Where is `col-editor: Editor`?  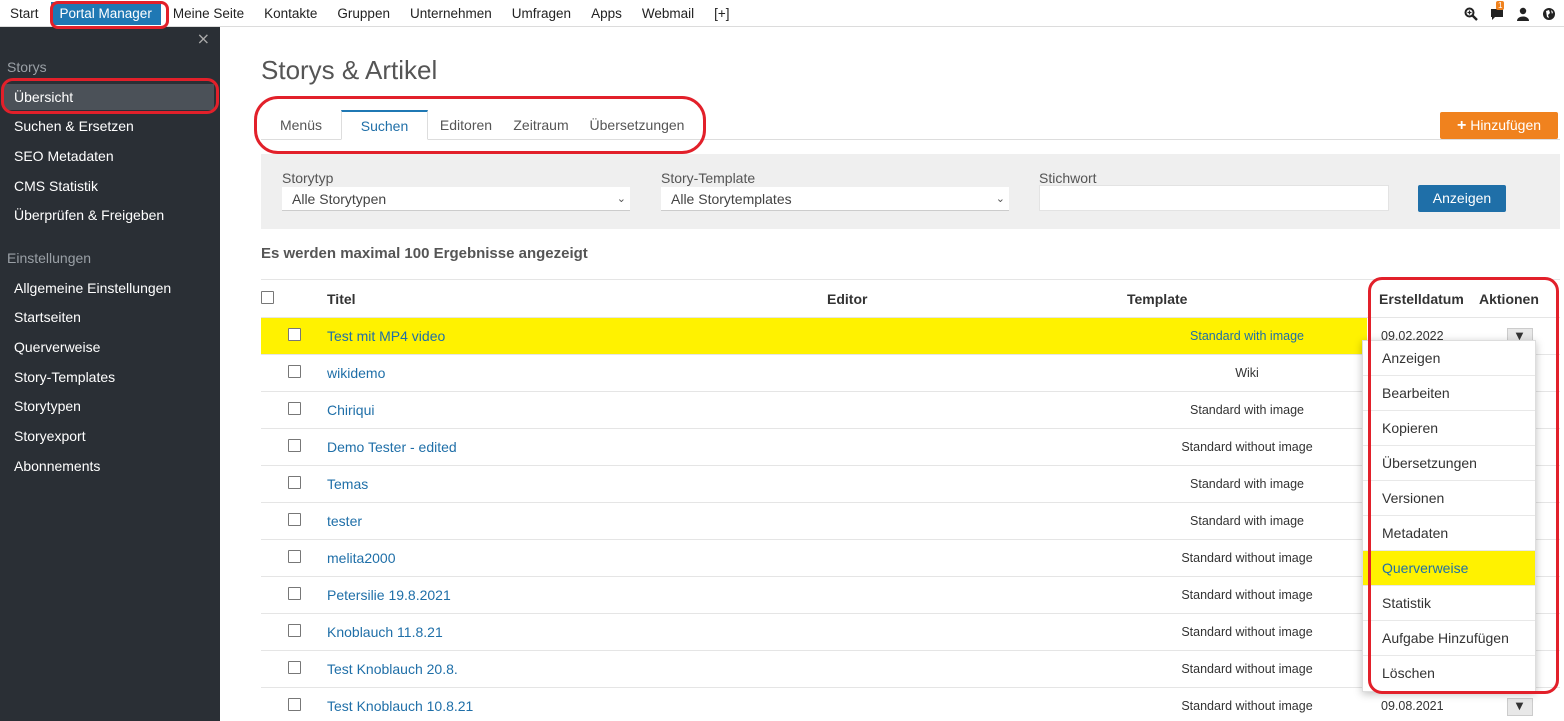
col-editor: Editor is located at coordinates (977, 298).